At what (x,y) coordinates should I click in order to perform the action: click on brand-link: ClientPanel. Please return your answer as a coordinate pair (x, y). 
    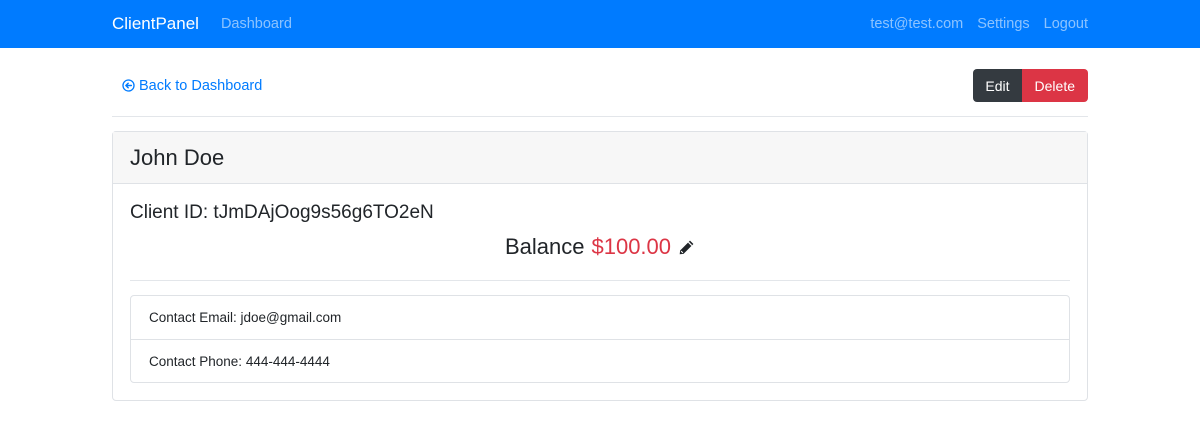
    Looking at the image, I should click on (155, 24).